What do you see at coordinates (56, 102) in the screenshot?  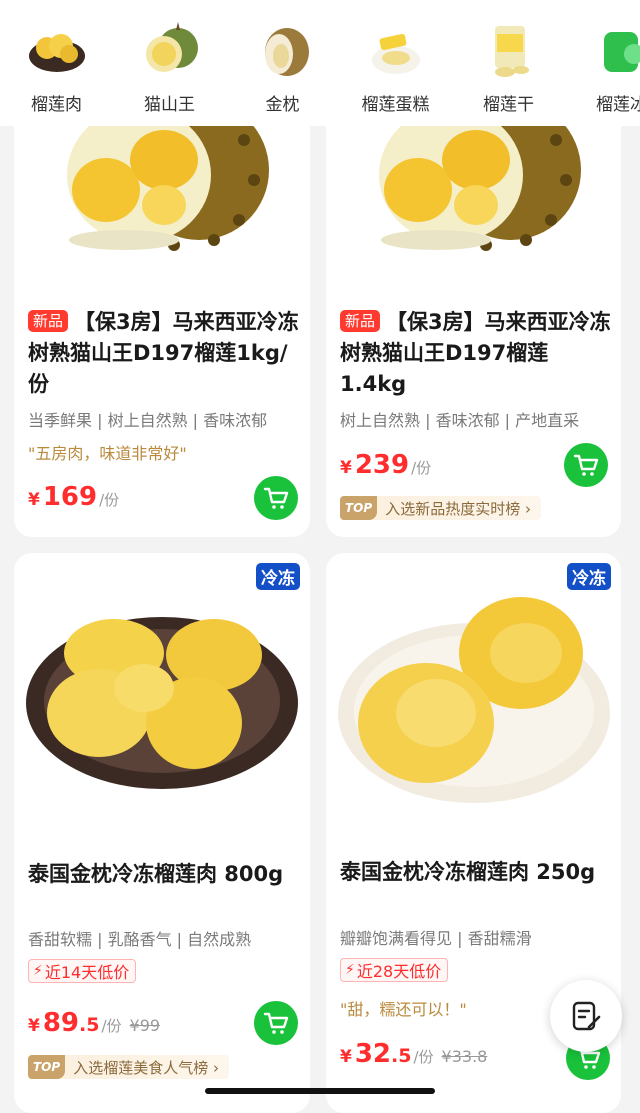 I see `category-label: 榴莲肉` at bounding box center [56, 102].